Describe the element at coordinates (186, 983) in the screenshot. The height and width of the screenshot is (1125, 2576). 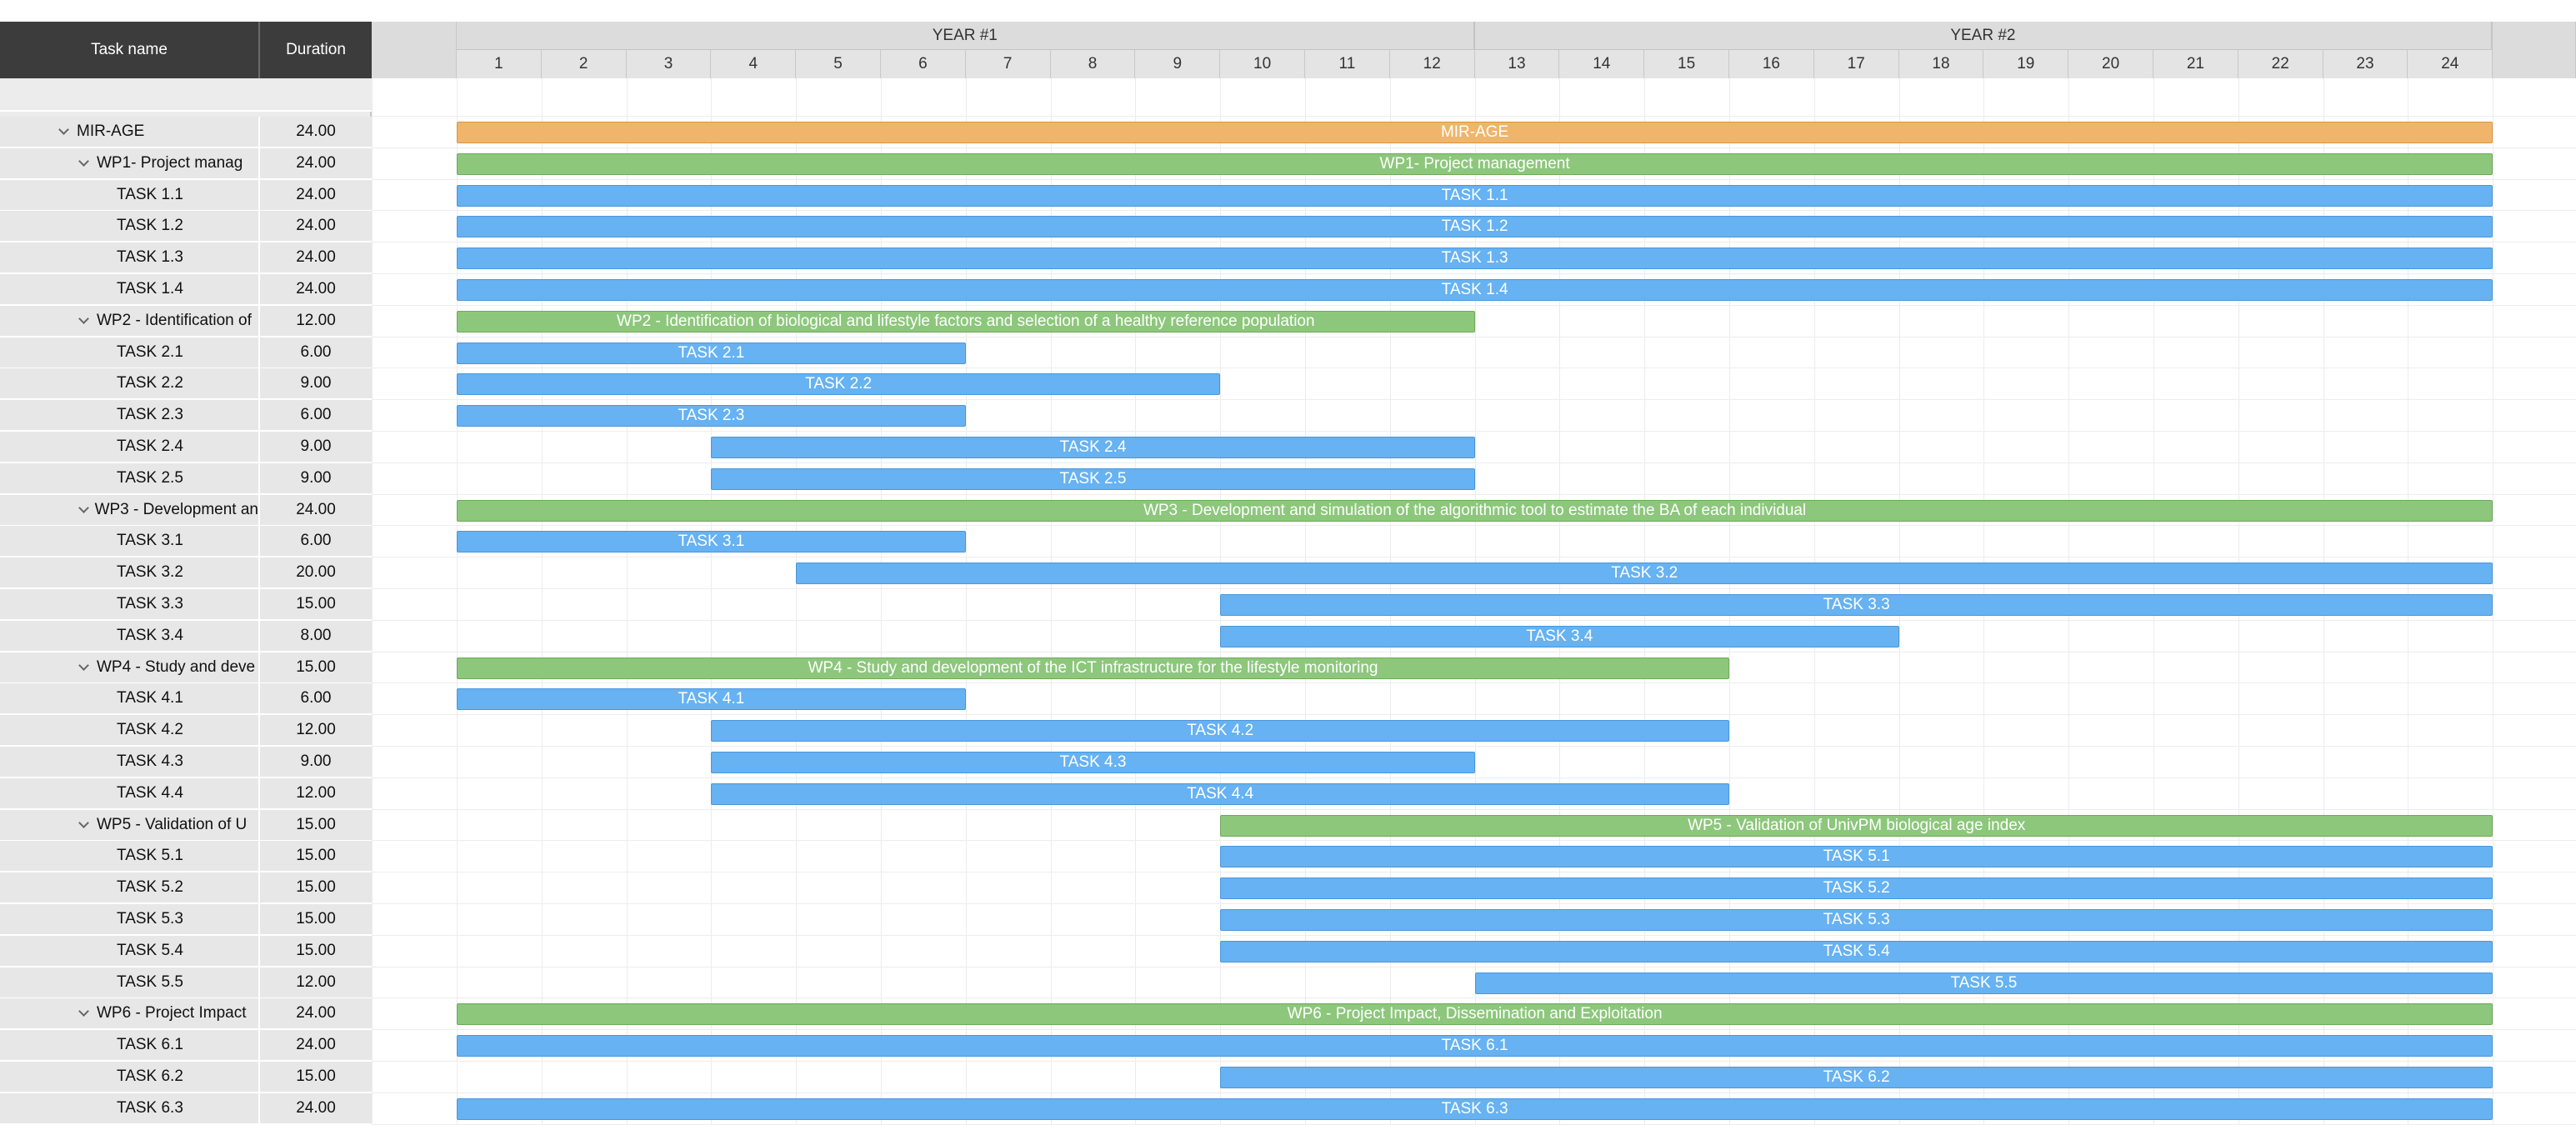
I see `grid-row: TASK 5.5 12.00` at that location.